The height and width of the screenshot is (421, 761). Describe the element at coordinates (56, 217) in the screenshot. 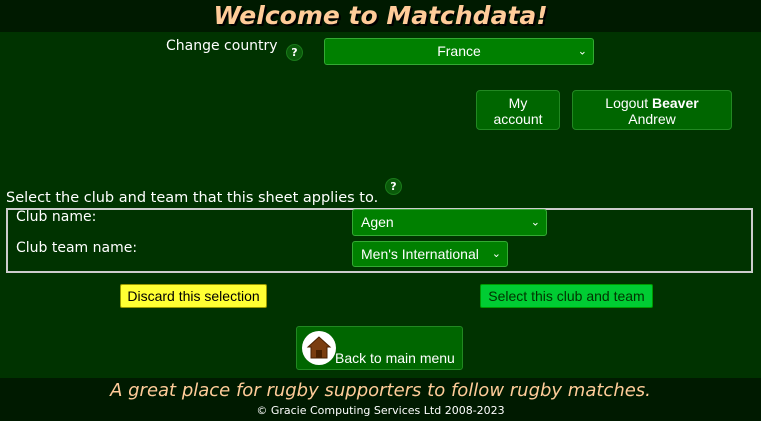

I see `club-name-label: Club name:` at that location.